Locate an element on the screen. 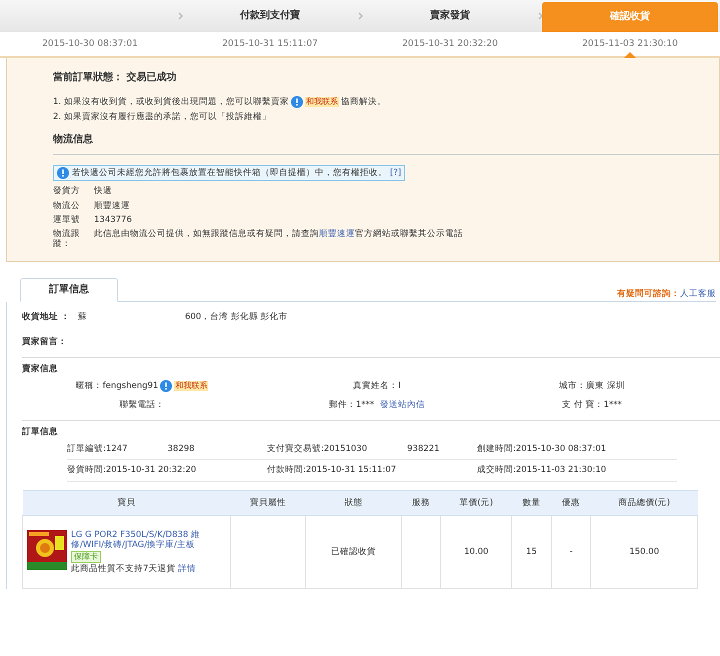  field-value: 快遞 is located at coordinates (103, 191).